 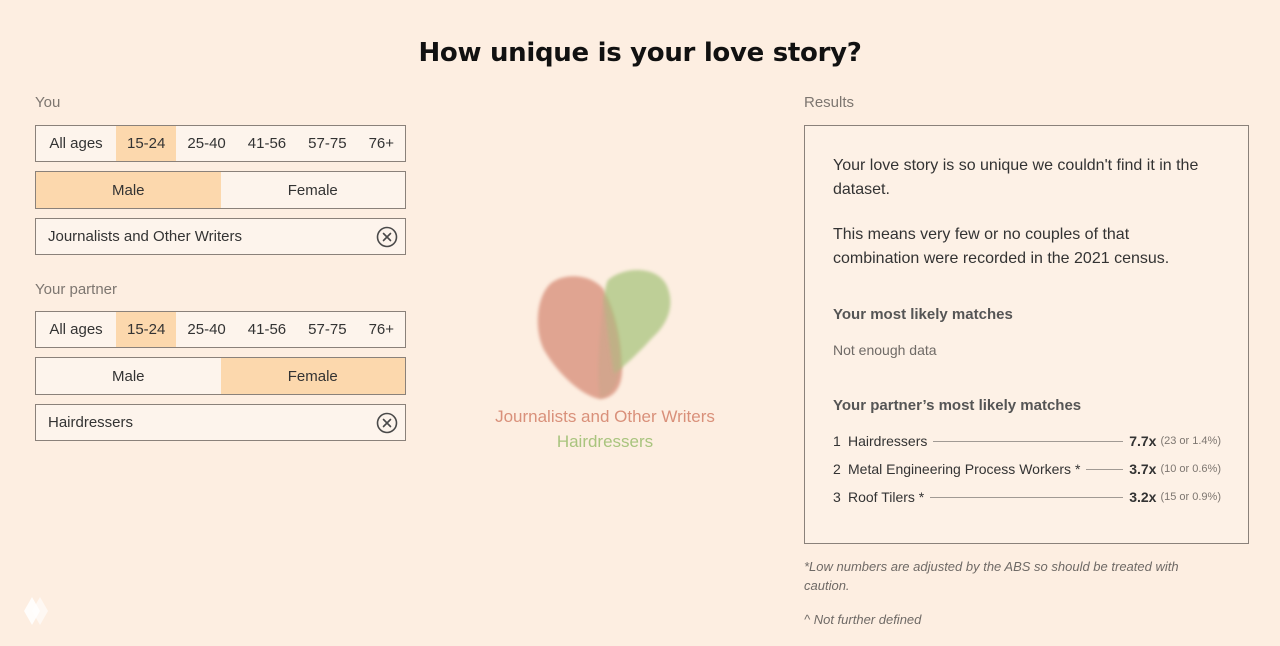 I want to click on partner-age-all: All ages, so click(x=76, y=329).